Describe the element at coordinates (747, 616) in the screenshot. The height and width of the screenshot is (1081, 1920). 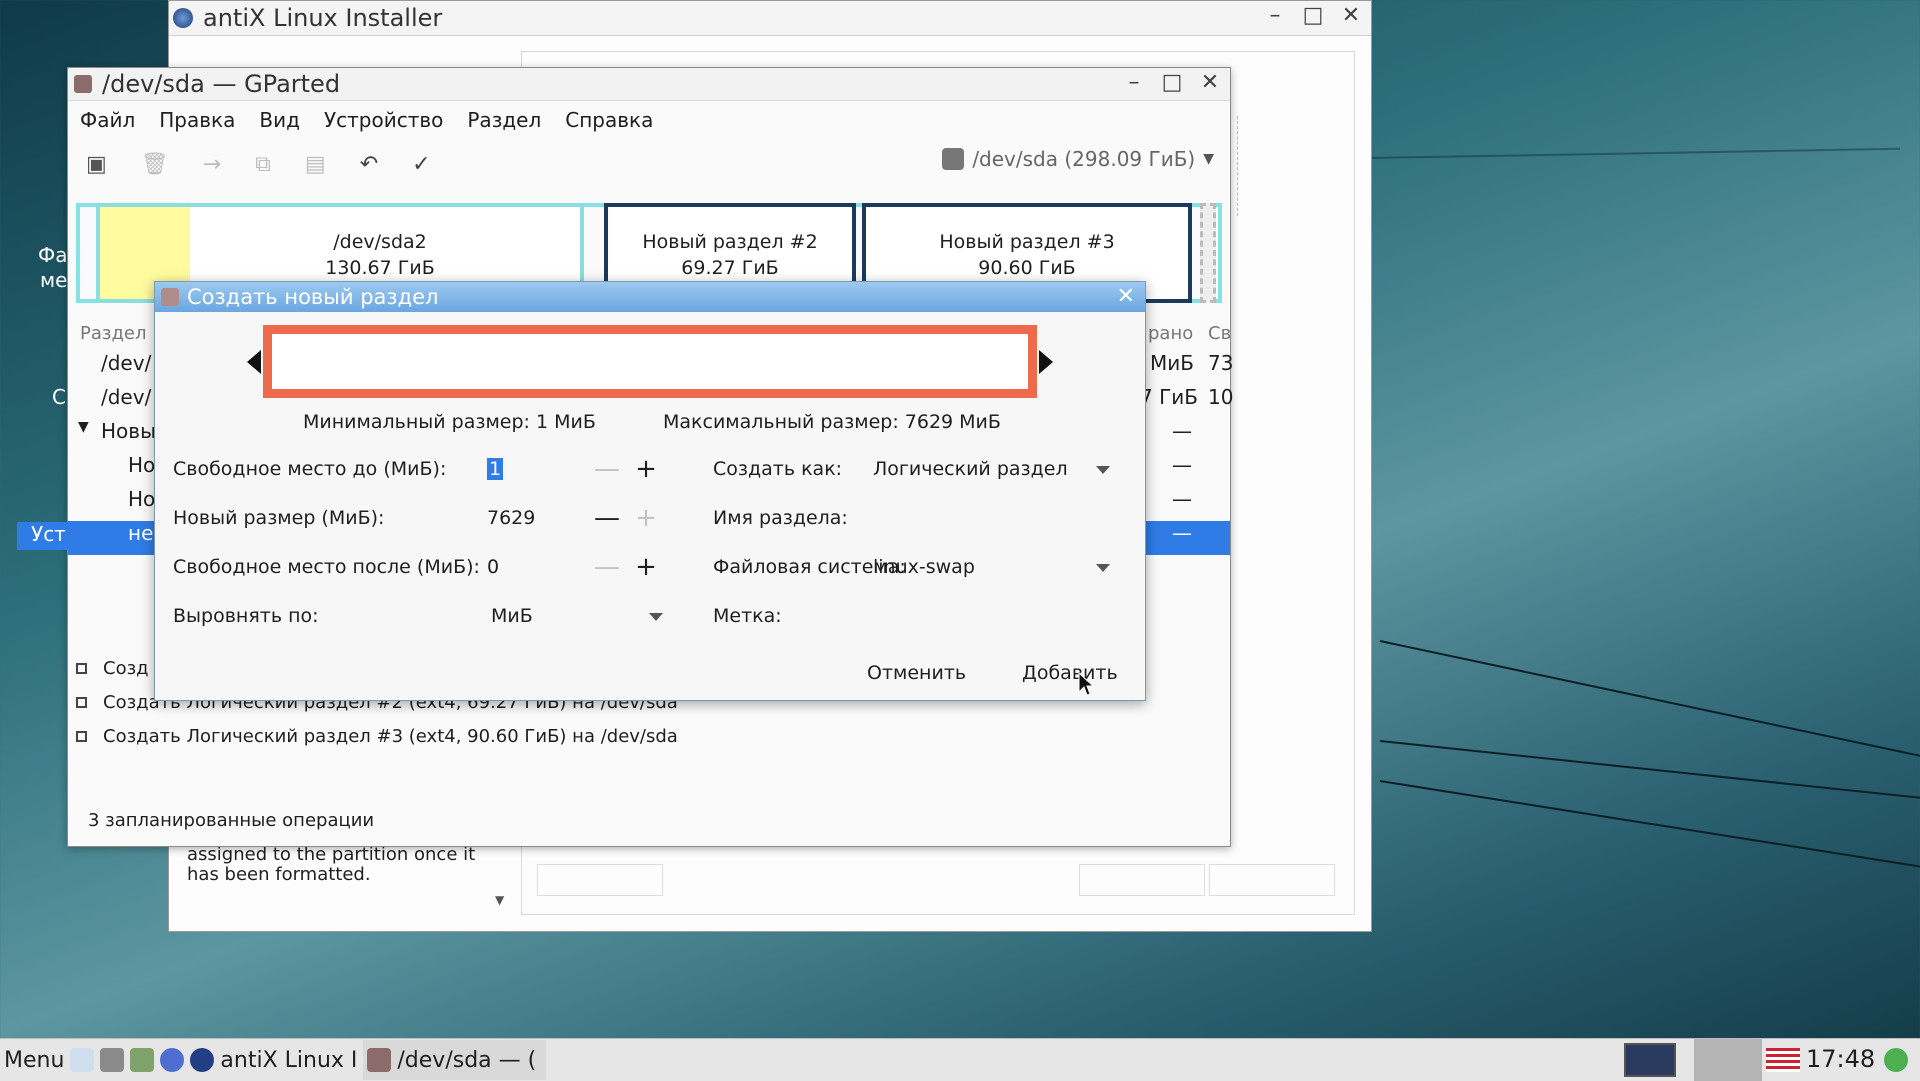
I see `label-label: Метка:` at that location.